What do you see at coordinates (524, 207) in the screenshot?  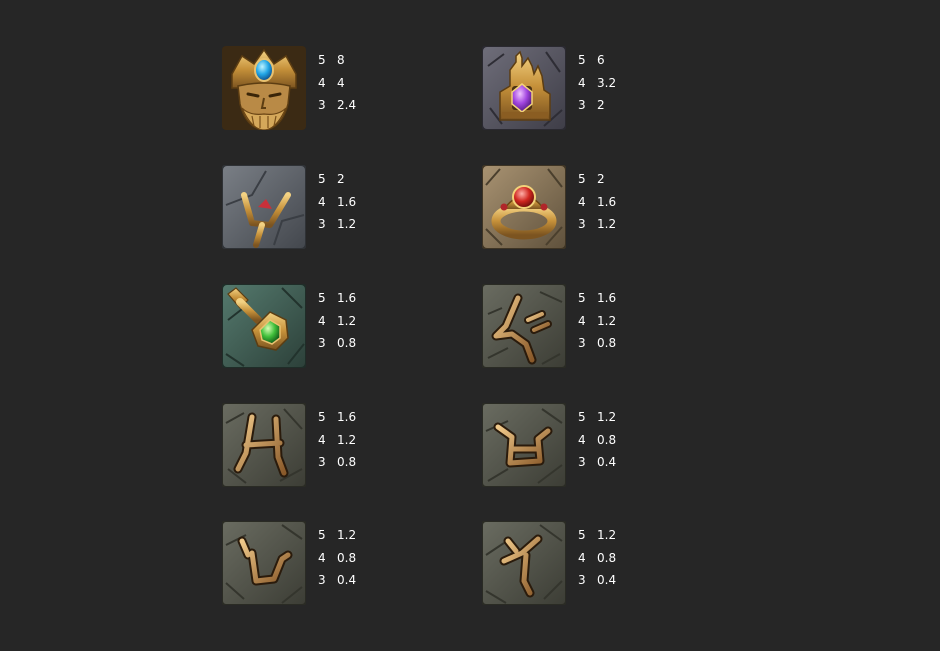 I see `ruby-ring-icon` at bounding box center [524, 207].